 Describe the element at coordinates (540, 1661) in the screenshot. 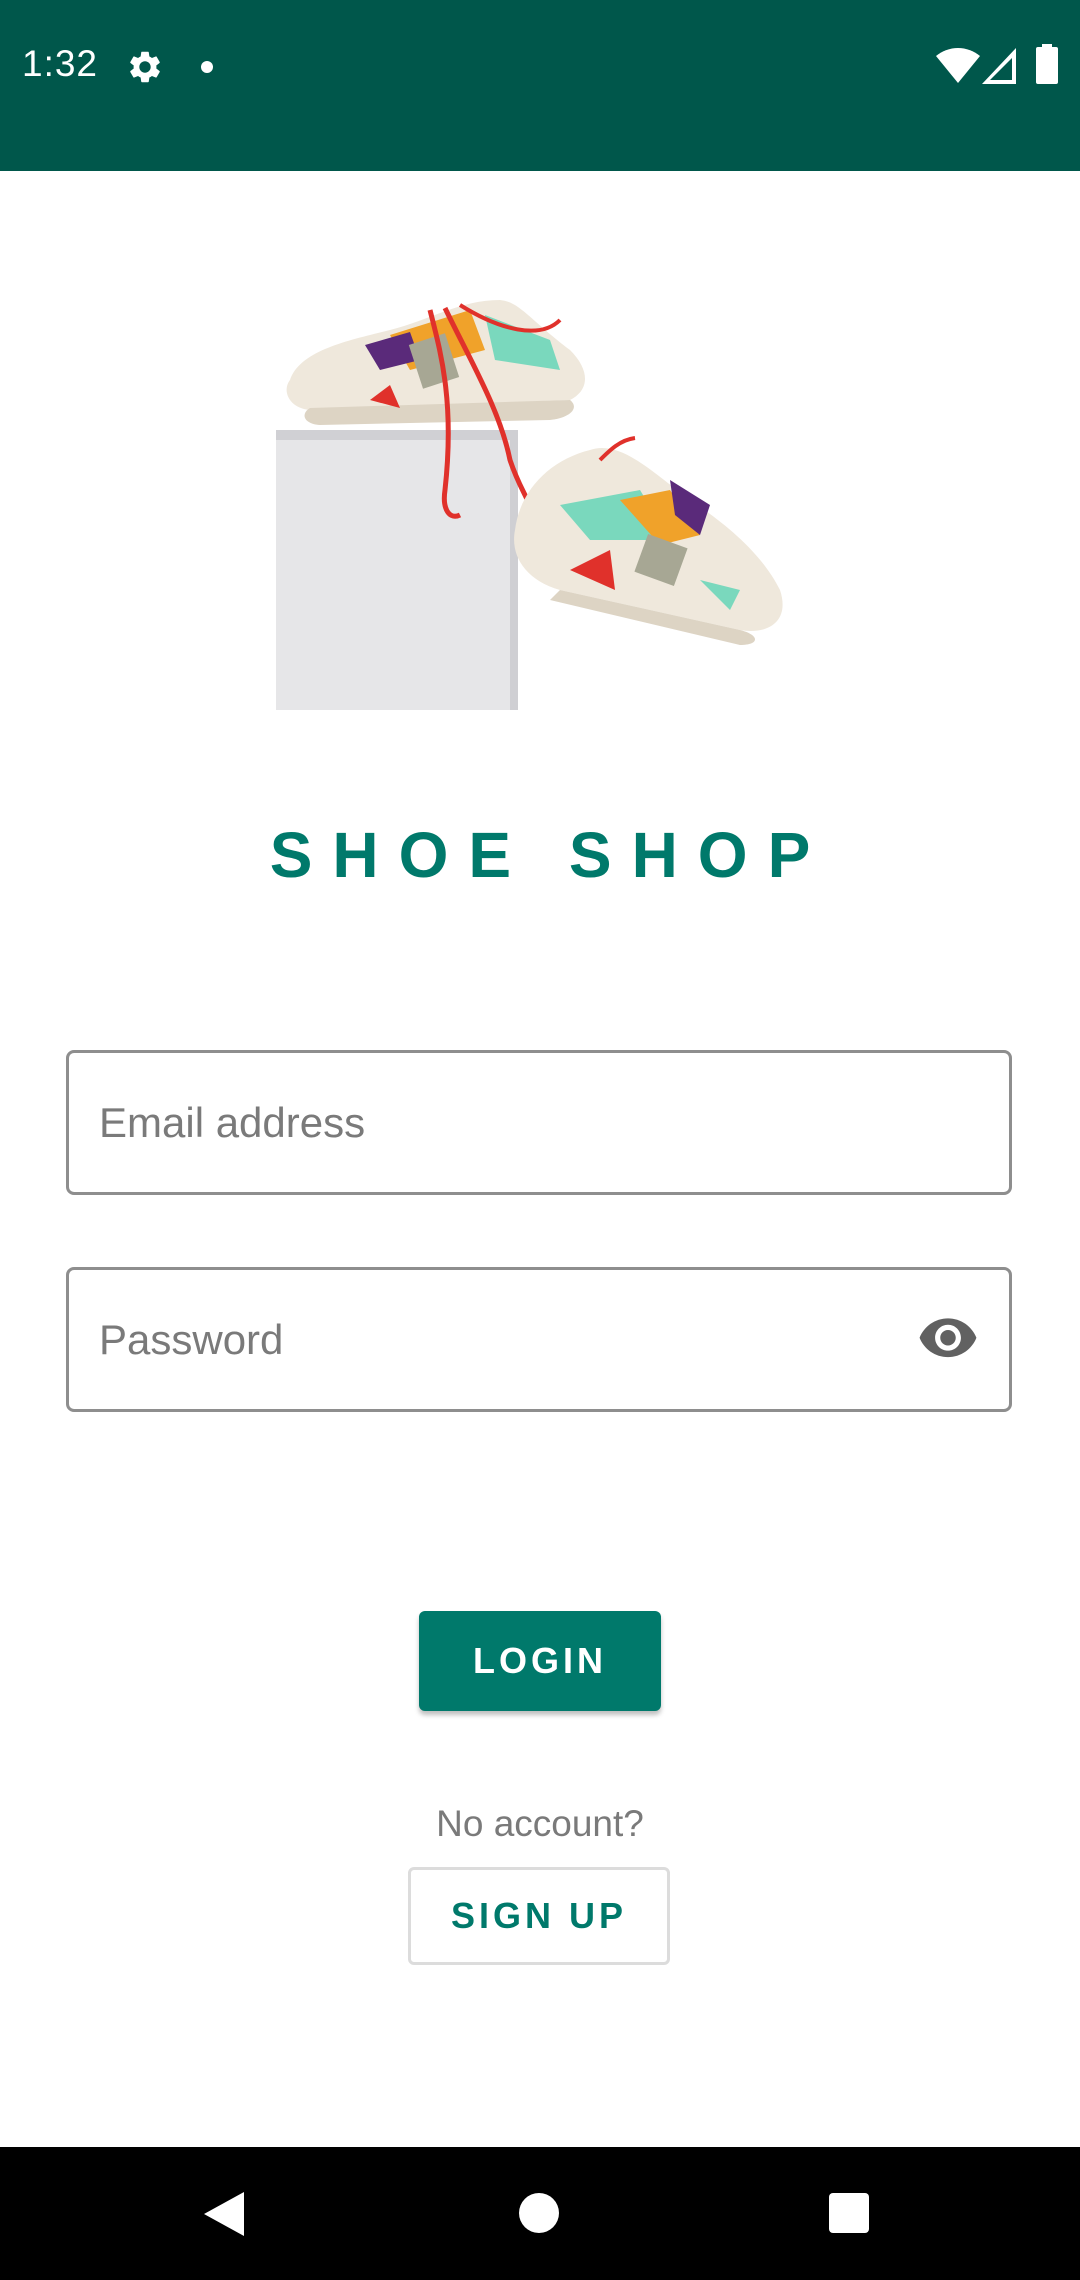

I see `login-button: LOGIN` at that location.